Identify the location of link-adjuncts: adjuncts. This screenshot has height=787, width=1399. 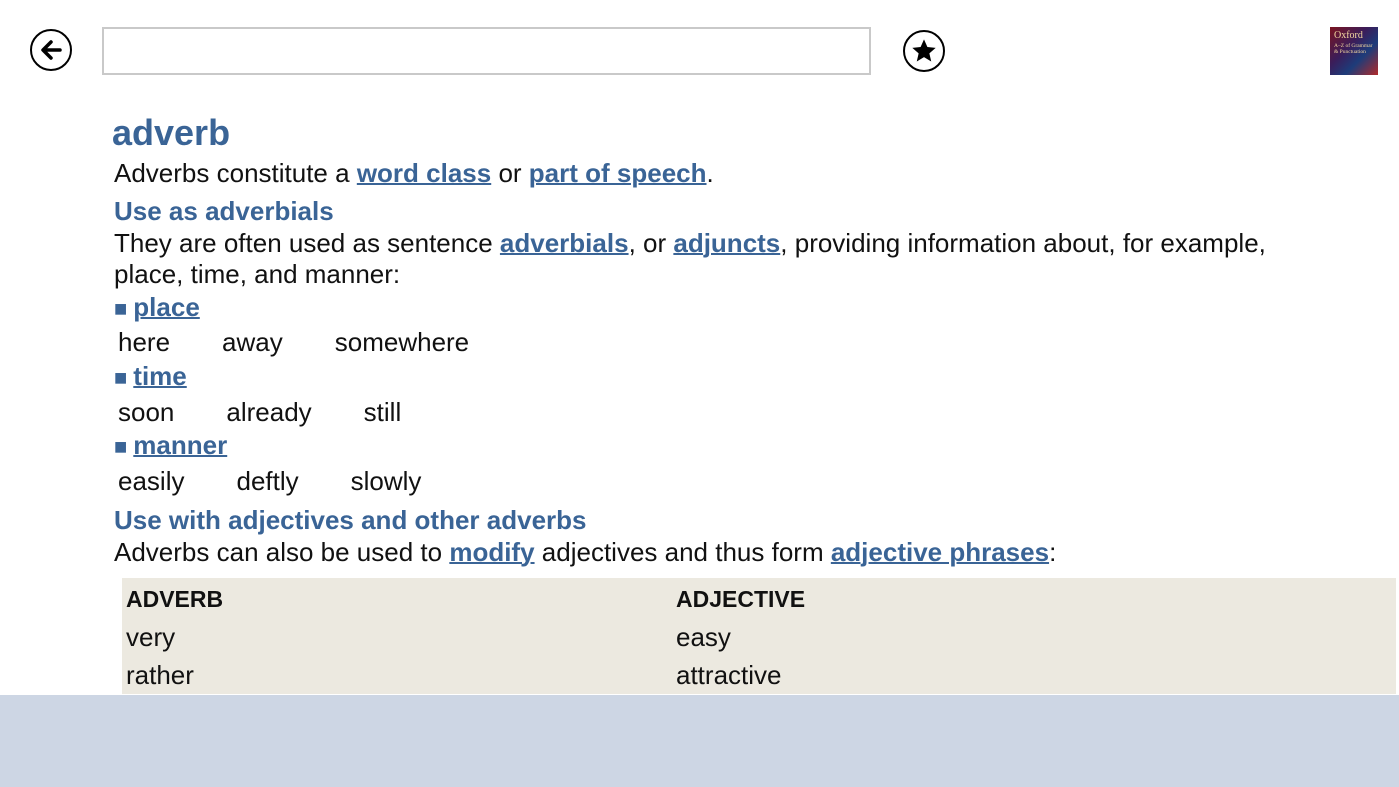
(726, 243).